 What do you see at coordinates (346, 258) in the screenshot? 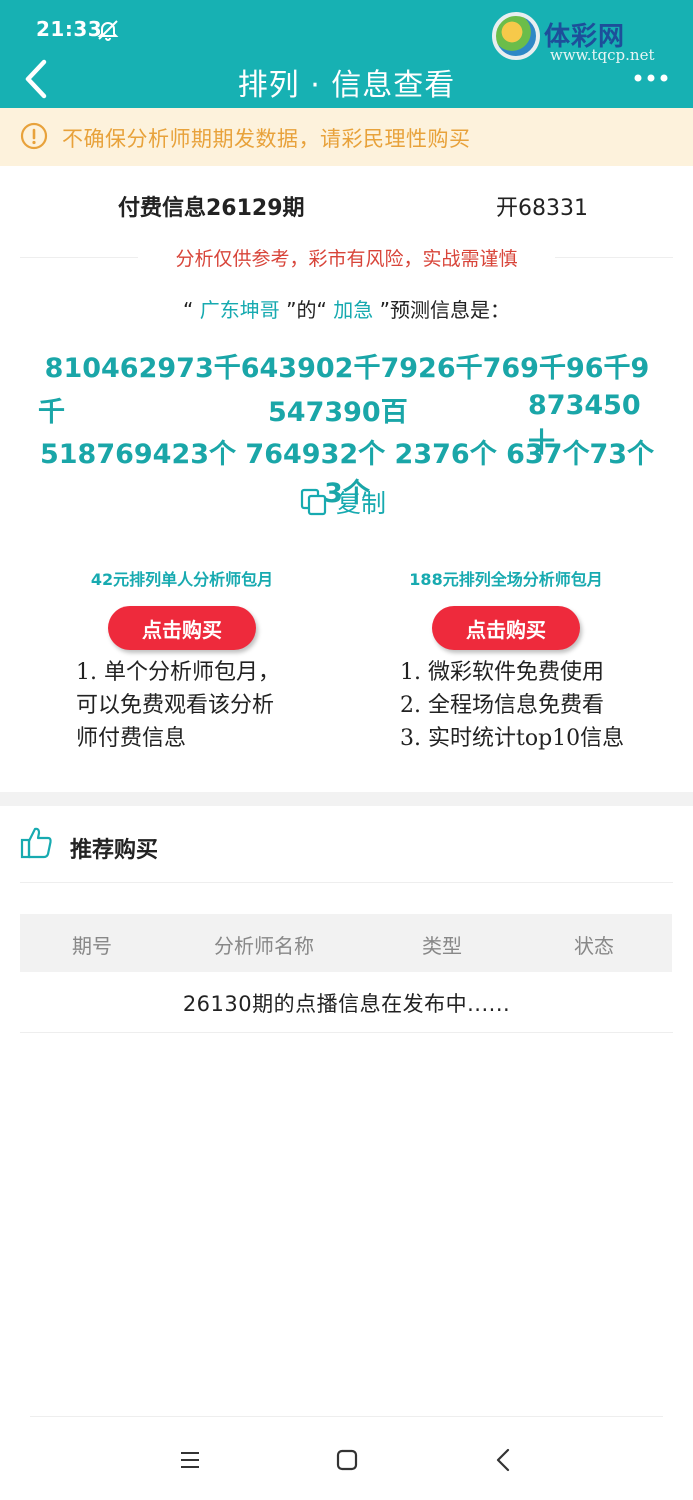
I see `risk-warning: 分析仅供参考，彩市有风险，实战需谨慎` at bounding box center [346, 258].